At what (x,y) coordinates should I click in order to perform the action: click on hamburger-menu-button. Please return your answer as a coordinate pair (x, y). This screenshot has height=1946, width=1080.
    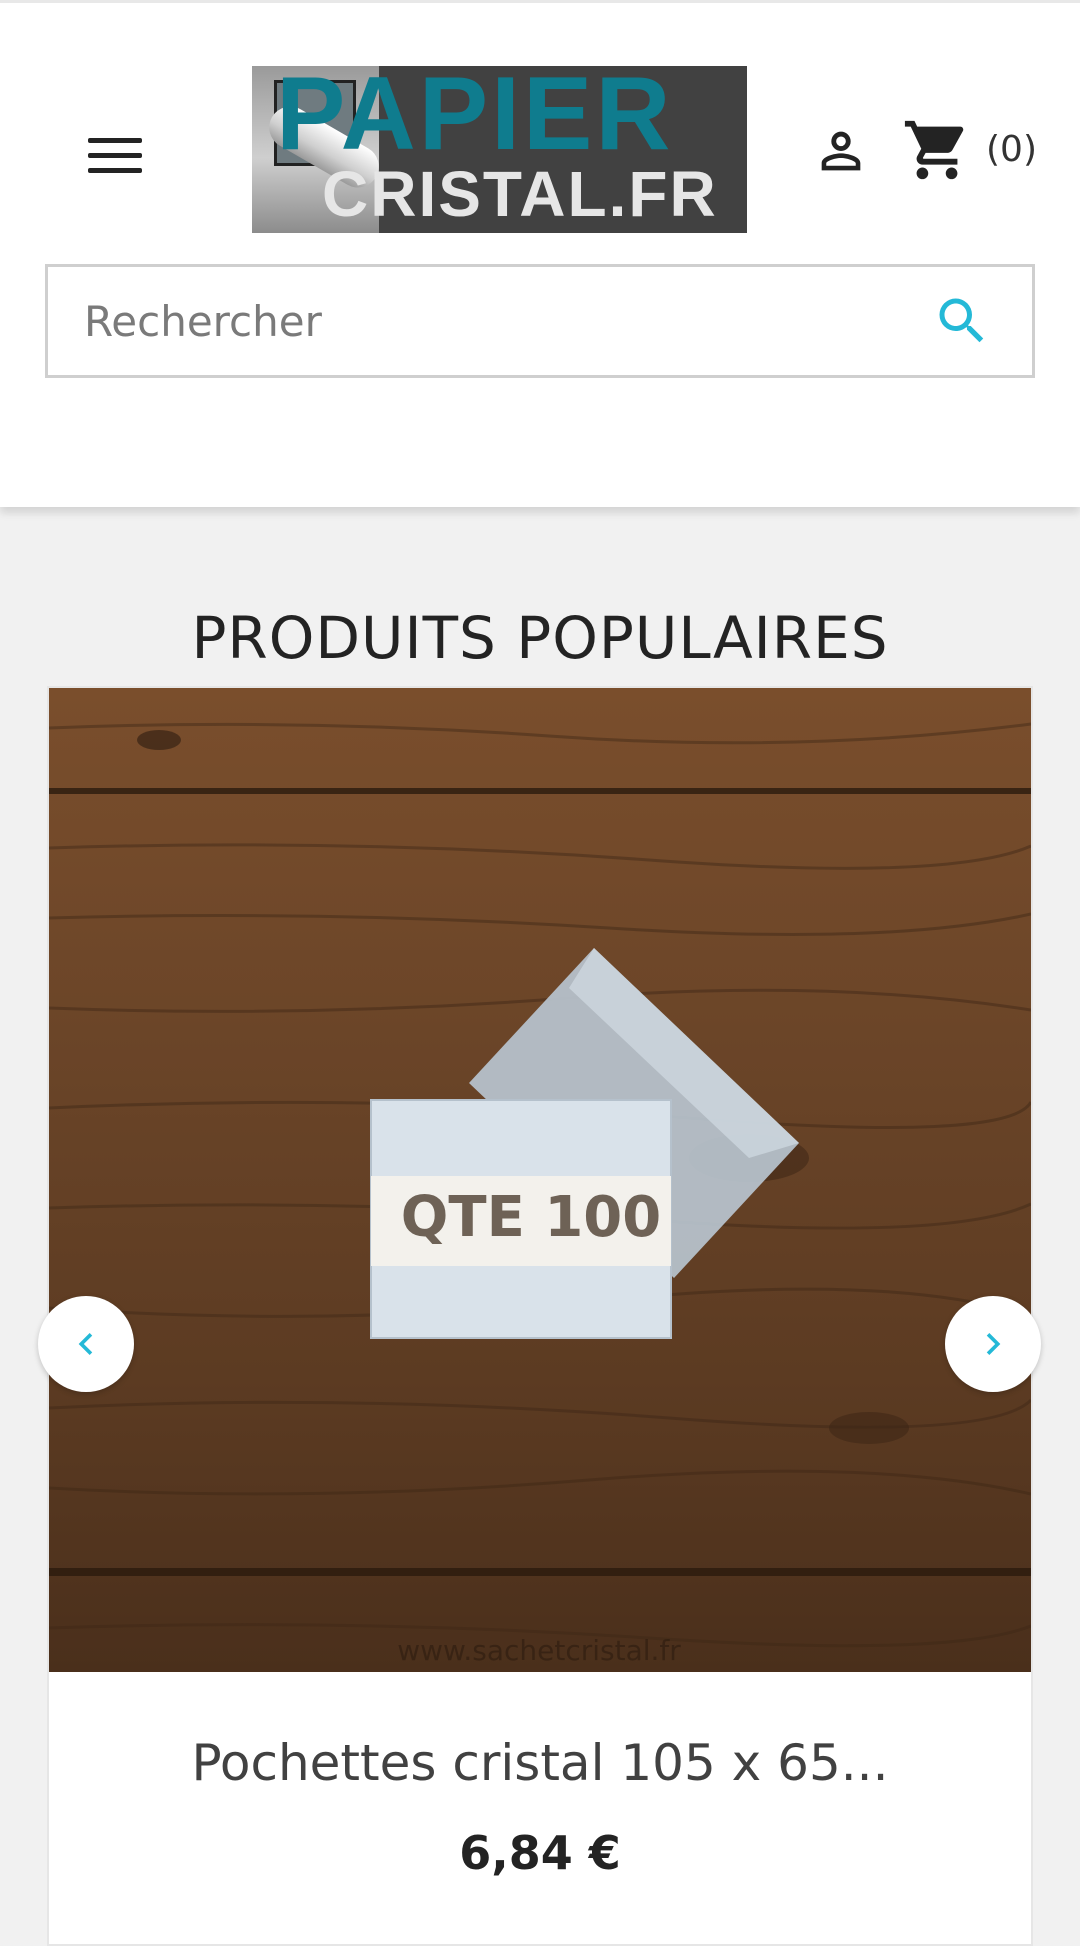
    Looking at the image, I should click on (120, 155).